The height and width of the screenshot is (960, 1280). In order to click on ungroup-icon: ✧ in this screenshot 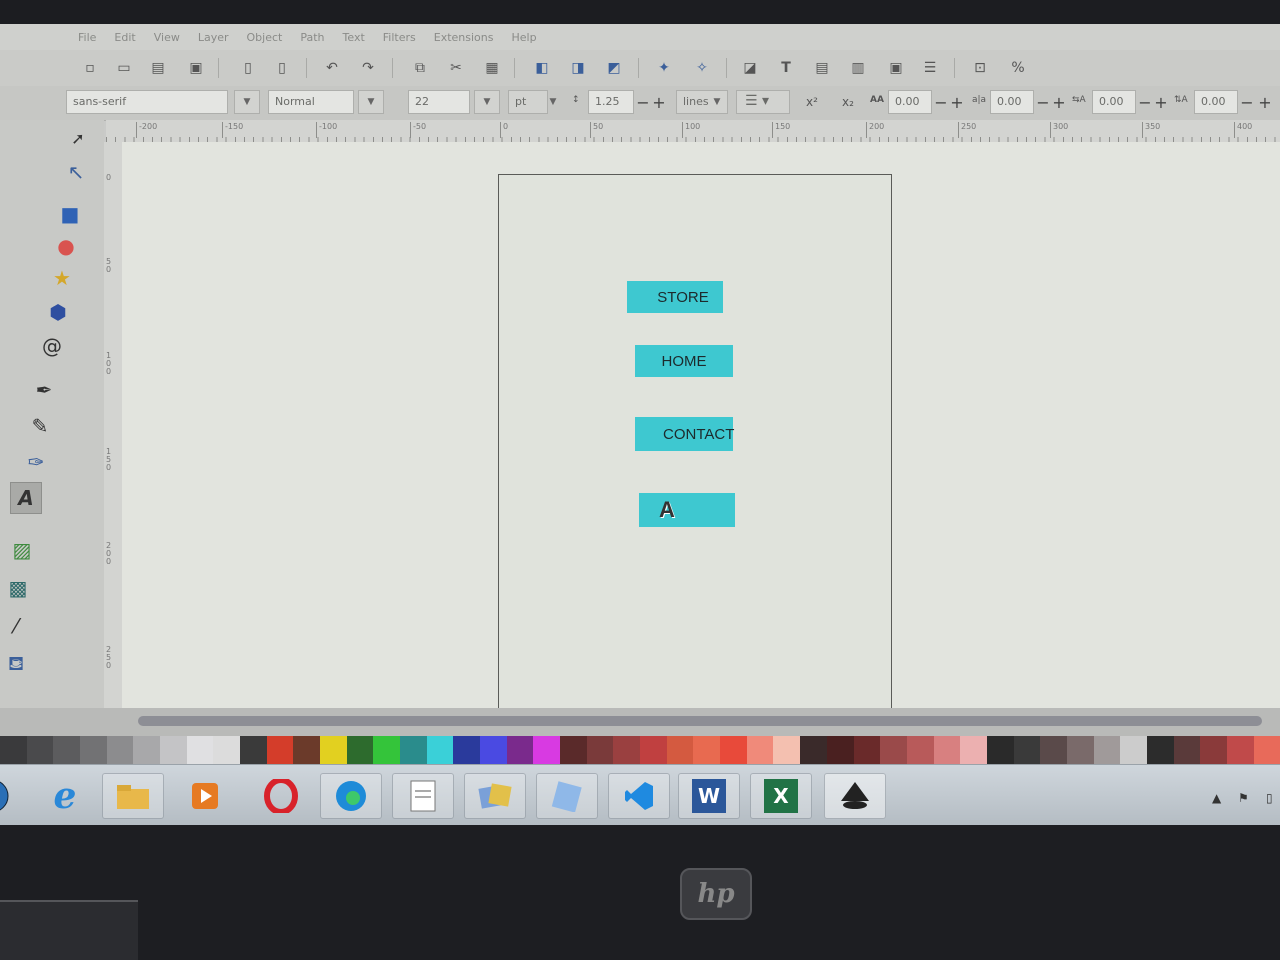, I will do `click(702, 68)`.